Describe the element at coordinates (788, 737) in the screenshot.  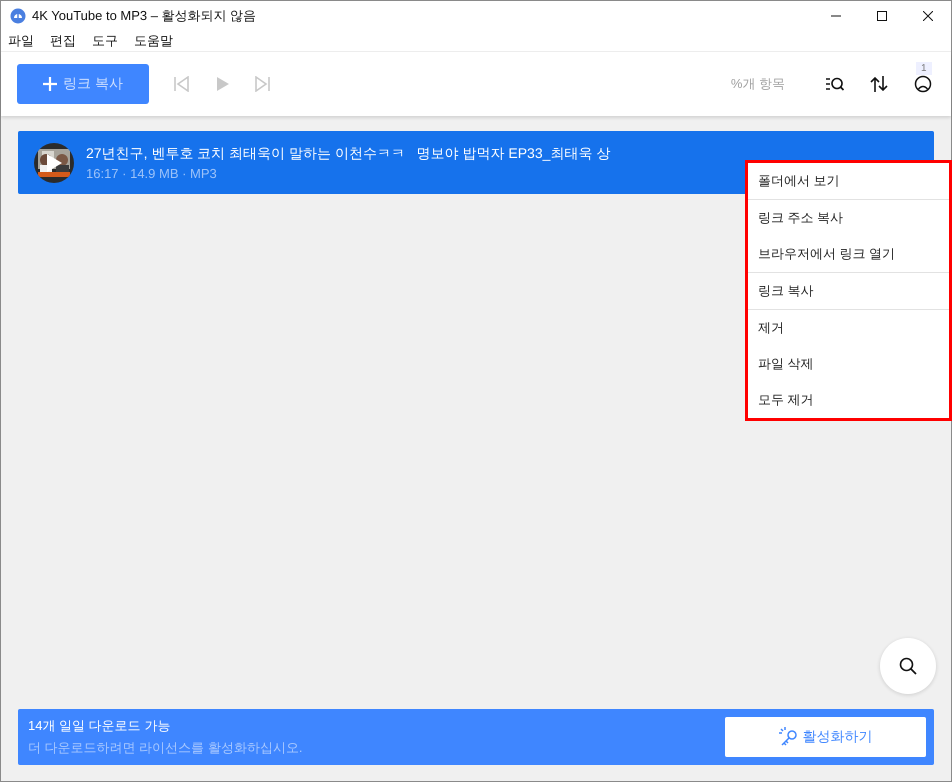
I see `key-icon` at that location.